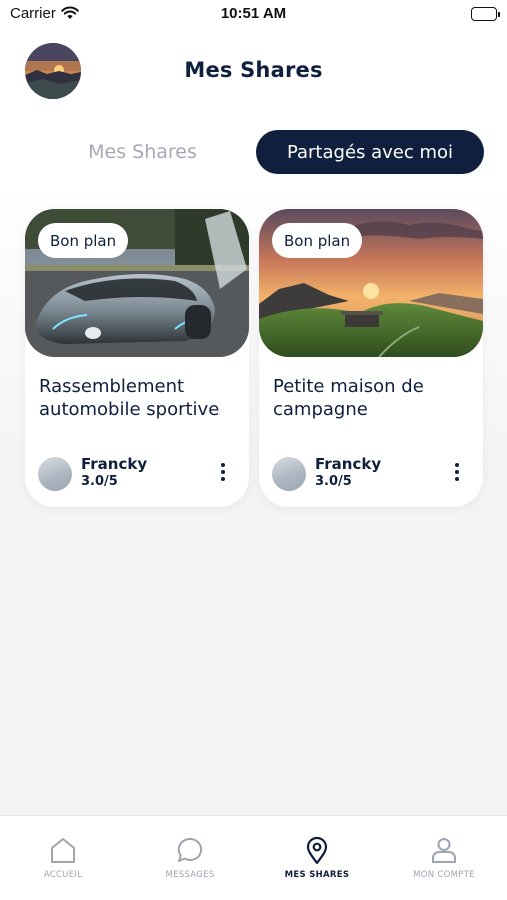  Describe the element at coordinates (444, 850) in the screenshot. I see `user-icon` at that location.